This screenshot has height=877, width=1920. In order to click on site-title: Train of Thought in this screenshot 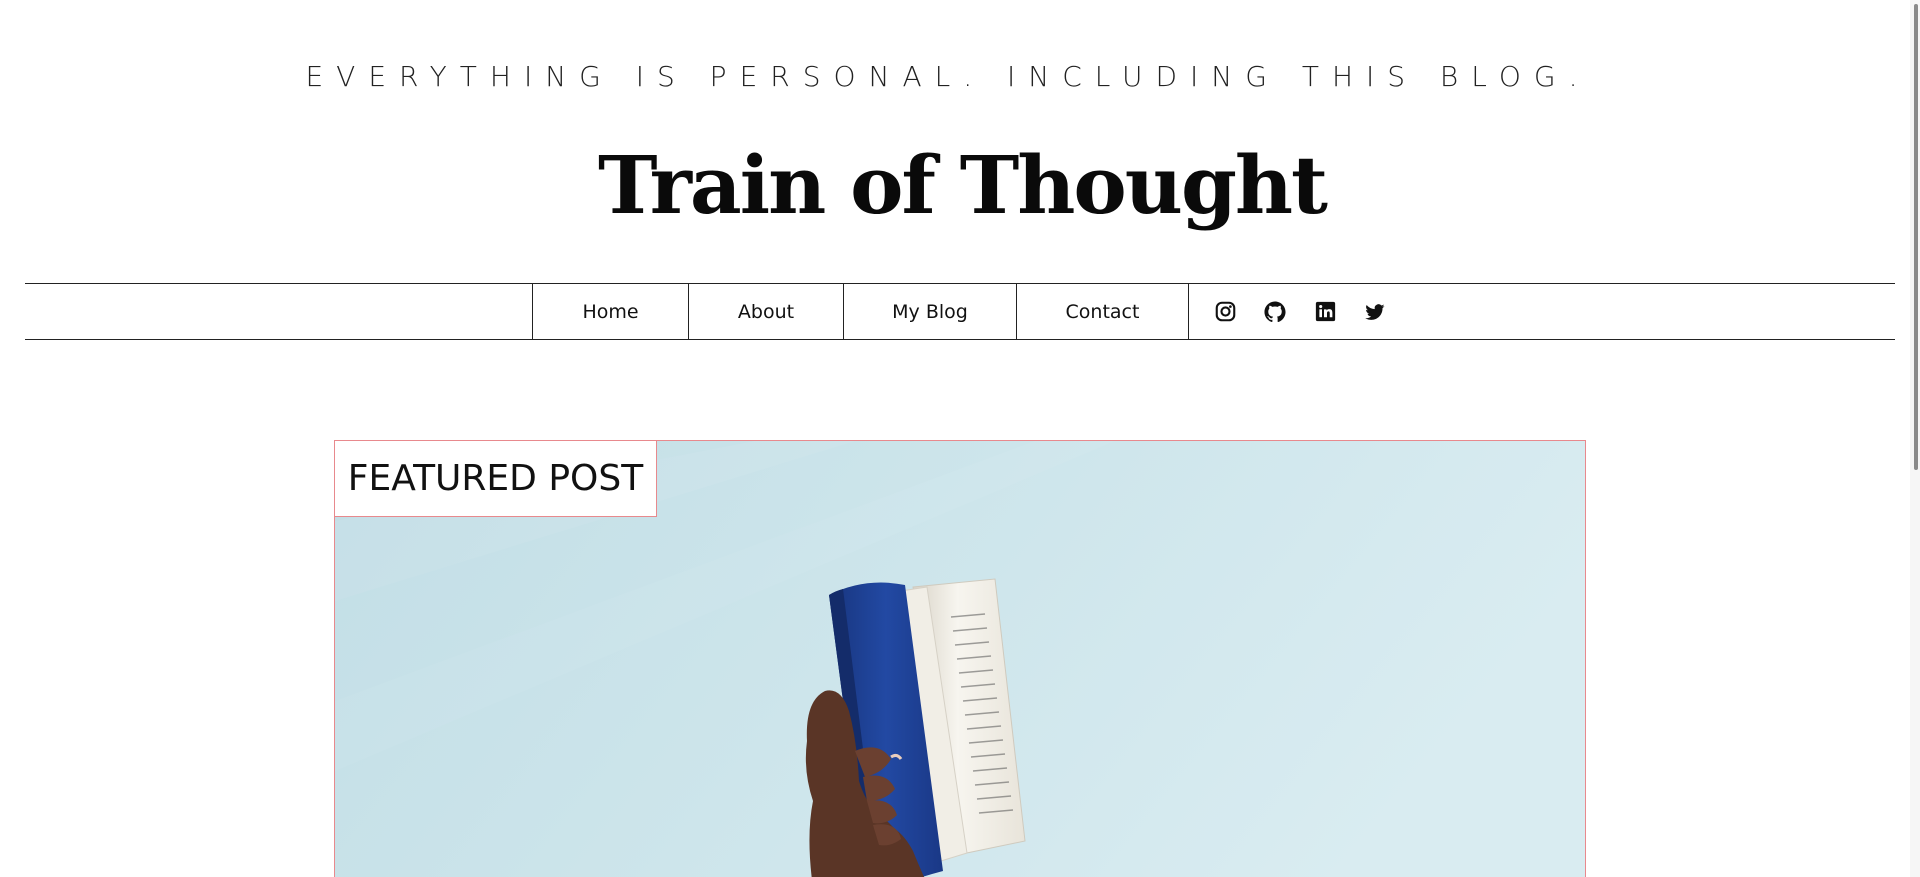, I will do `click(960, 185)`.